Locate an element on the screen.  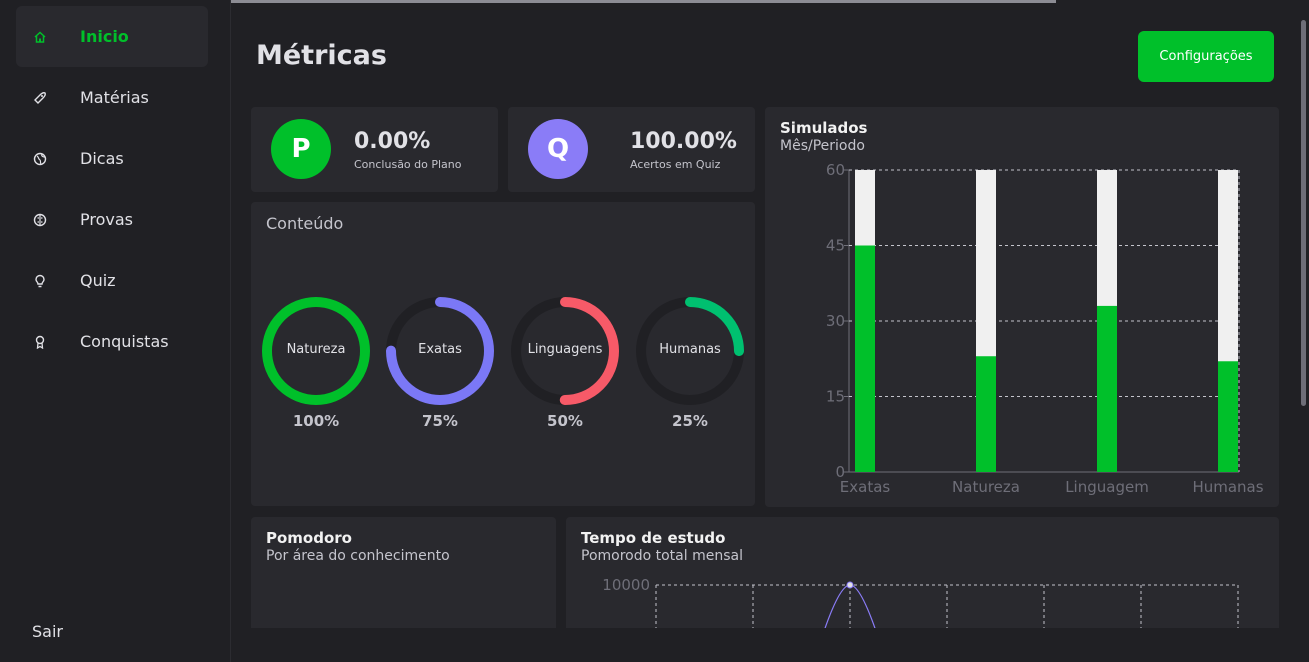
ring-label: Humanas is located at coordinates (690, 349).